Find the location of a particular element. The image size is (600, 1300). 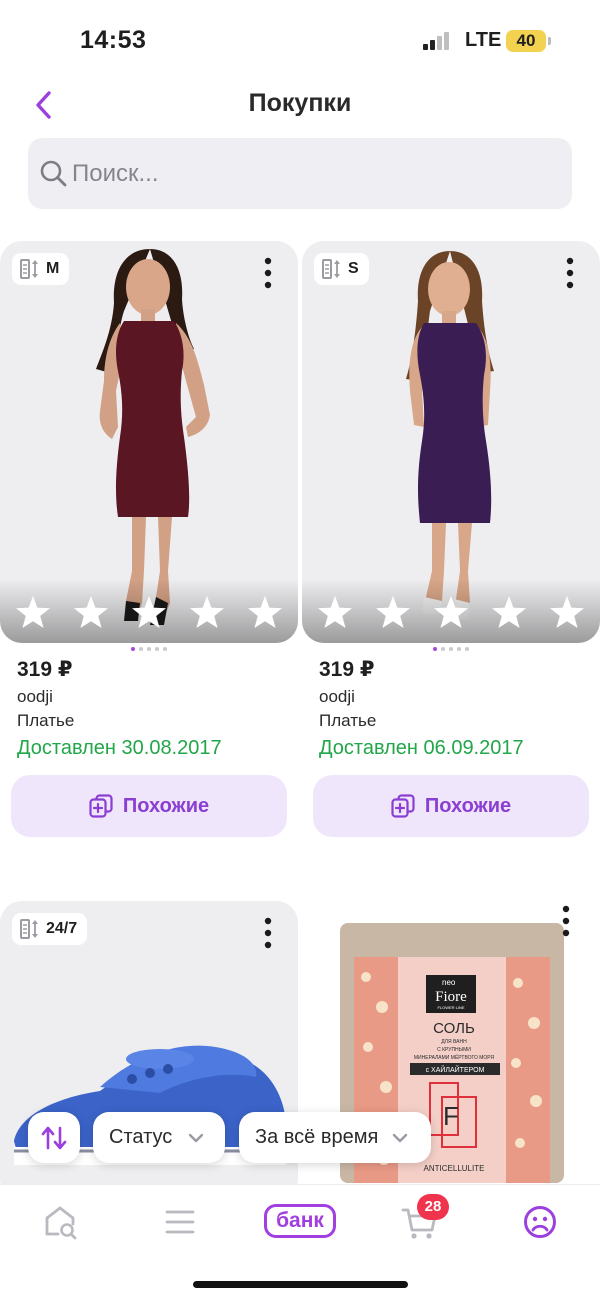

size-value: 24/7 is located at coordinates (62, 928).